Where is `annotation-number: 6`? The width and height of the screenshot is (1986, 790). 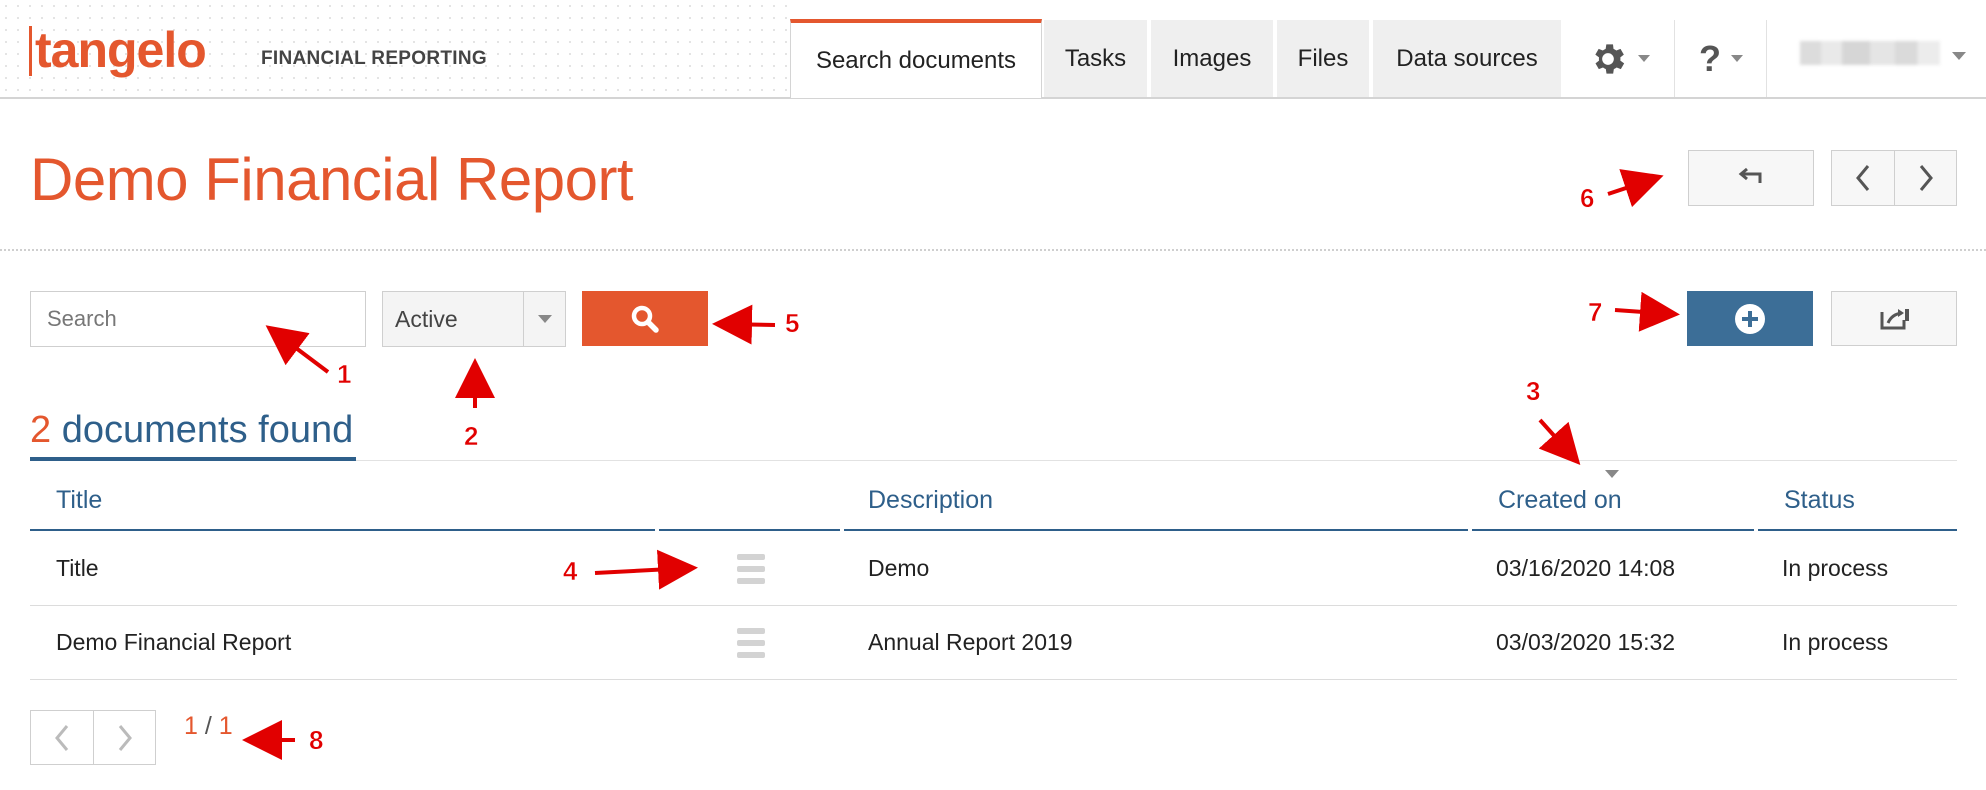
annotation-number: 6 is located at coordinates (1587, 198).